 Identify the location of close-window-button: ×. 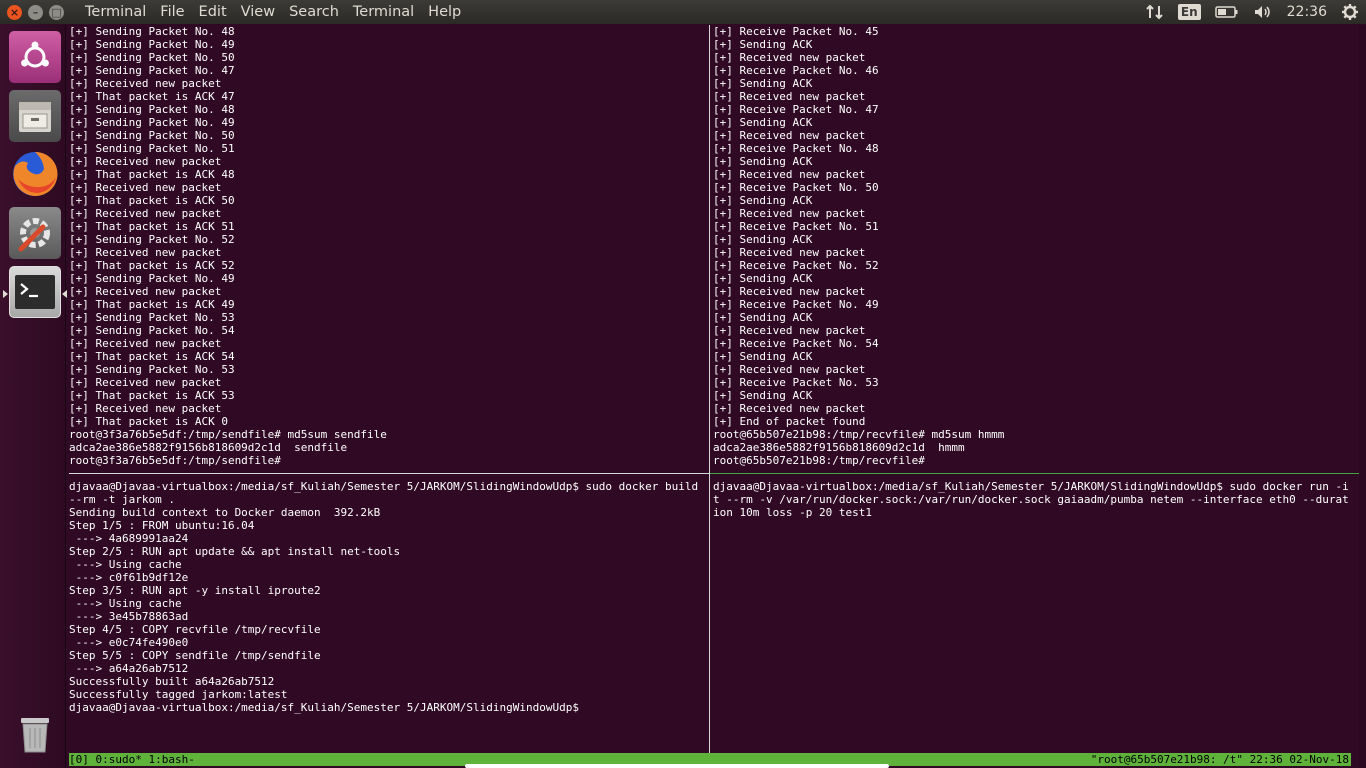
(14, 12).